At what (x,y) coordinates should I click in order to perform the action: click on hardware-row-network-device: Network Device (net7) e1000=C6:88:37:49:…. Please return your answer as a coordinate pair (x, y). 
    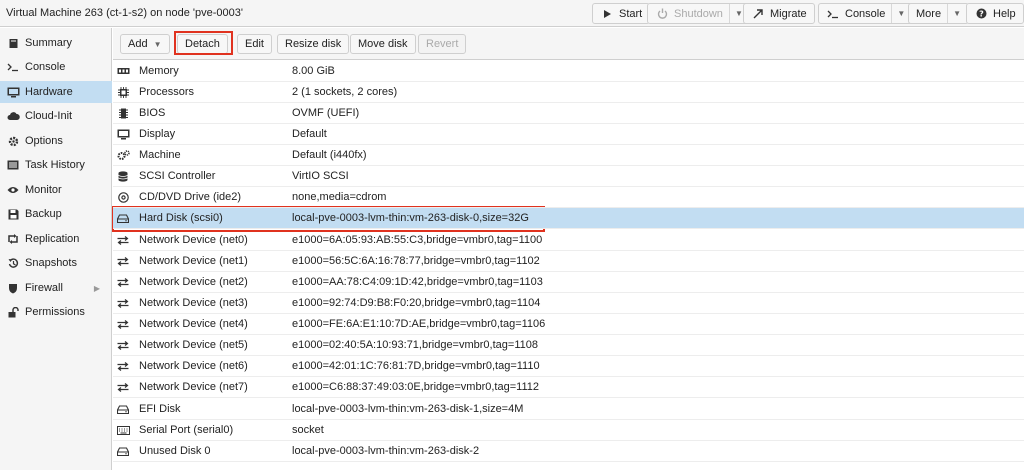
    Looking at the image, I should click on (568, 387).